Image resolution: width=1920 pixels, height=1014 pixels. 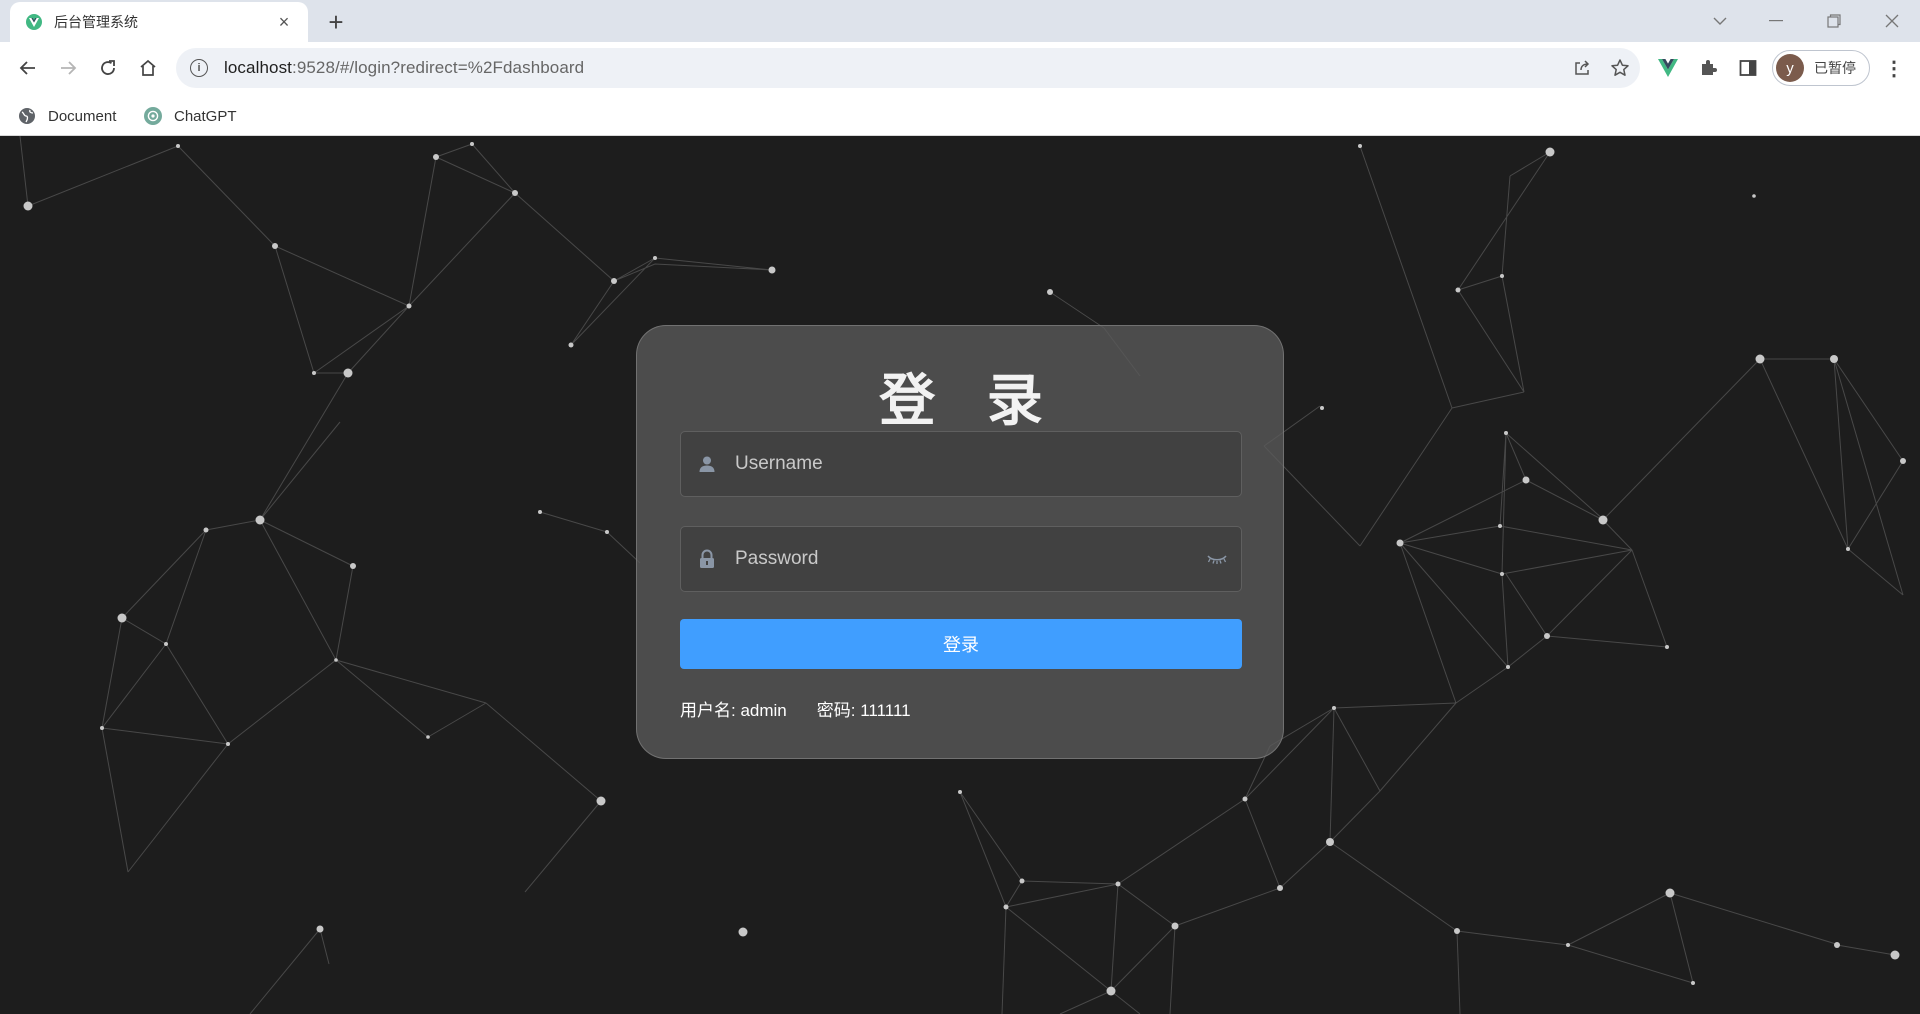 What do you see at coordinates (1790, 68) in the screenshot?
I see `avatar: y` at bounding box center [1790, 68].